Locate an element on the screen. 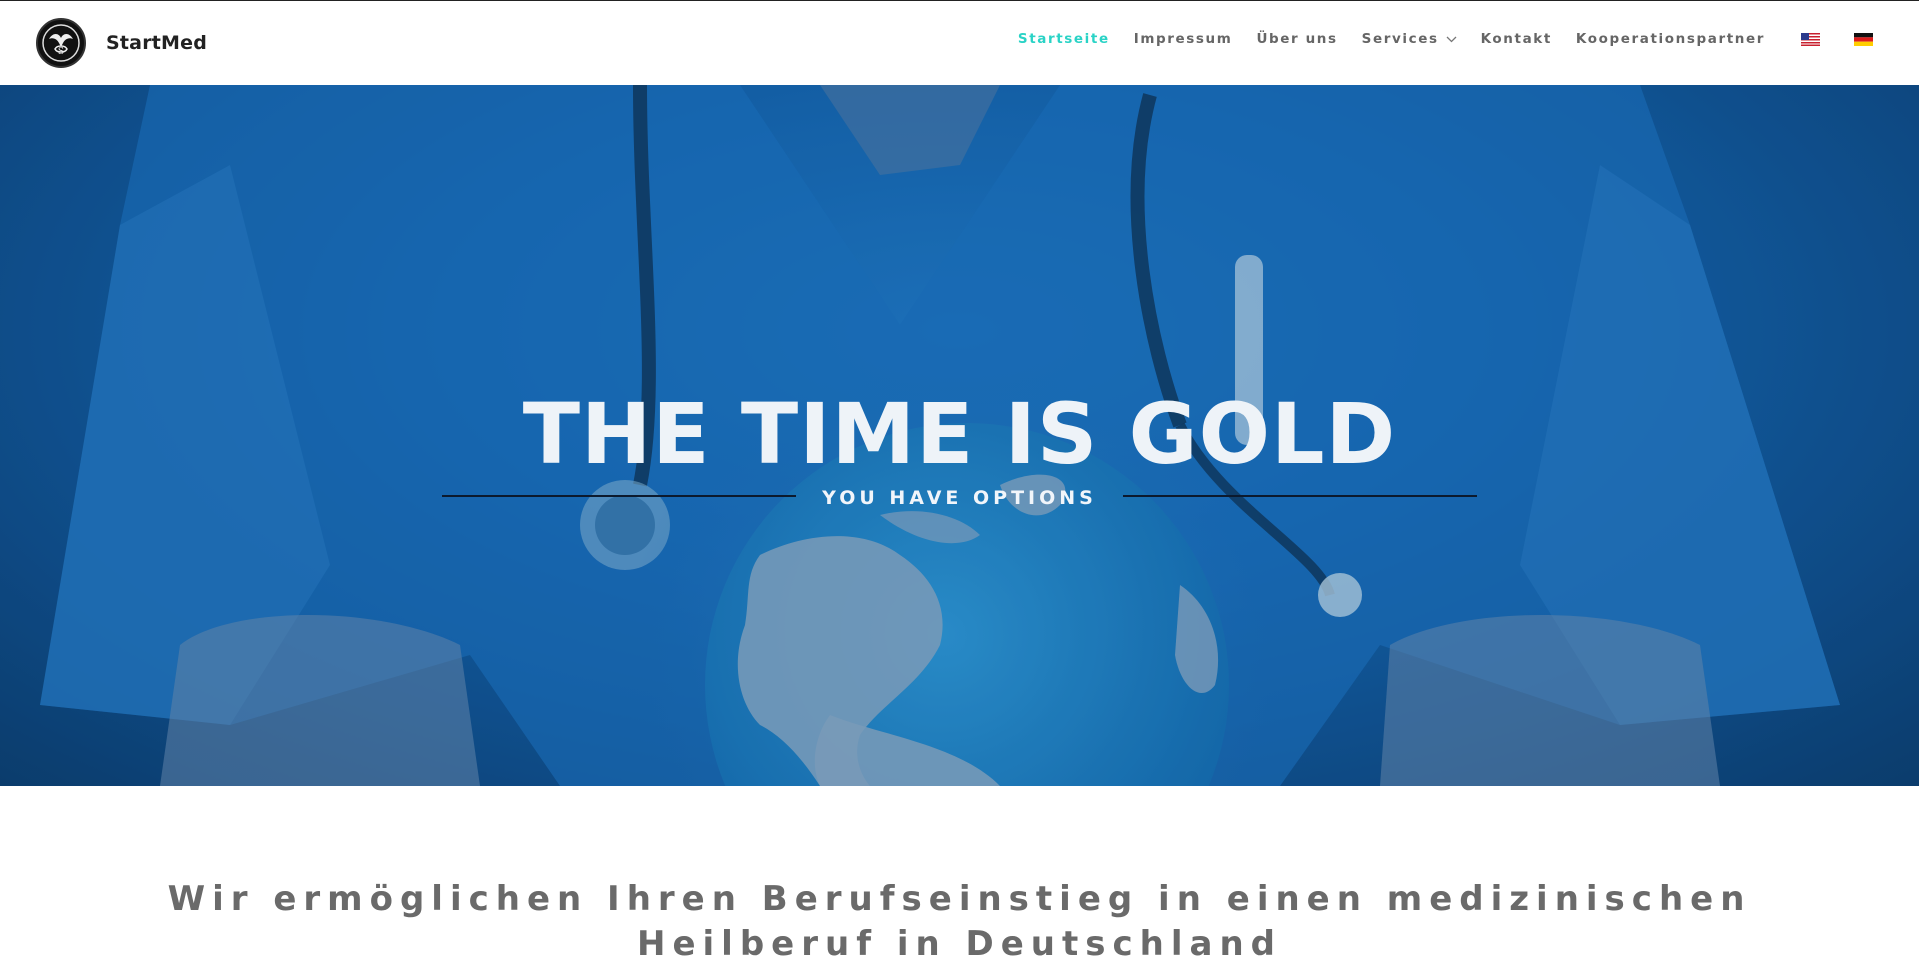  flag-us-icon is located at coordinates (1810, 39).